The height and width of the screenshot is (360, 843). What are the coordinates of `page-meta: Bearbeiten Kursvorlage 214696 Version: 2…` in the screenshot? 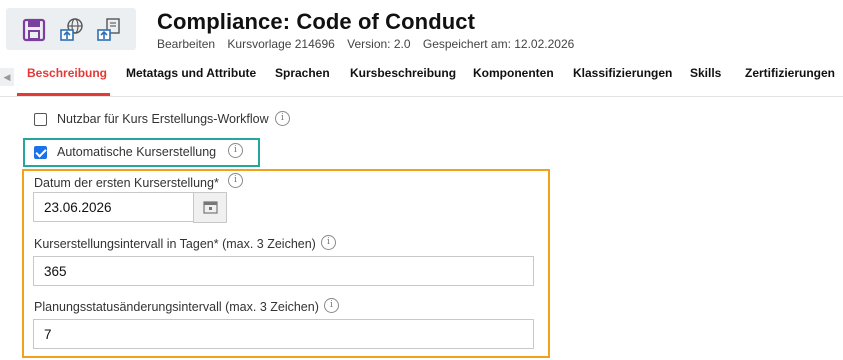 It's located at (370, 44).